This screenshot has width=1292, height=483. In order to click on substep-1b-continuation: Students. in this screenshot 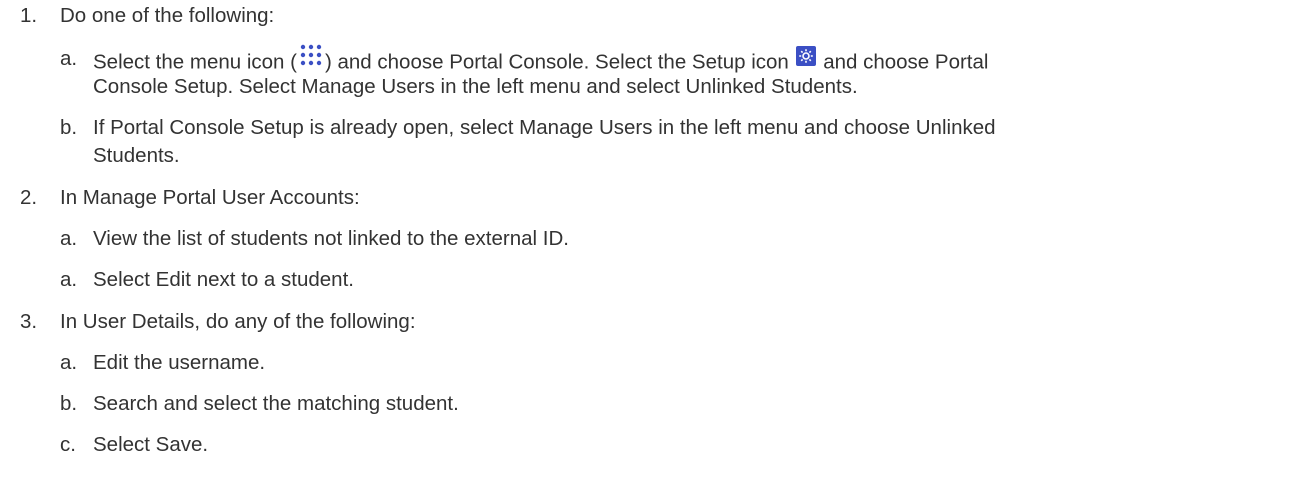, I will do `click(136, 156)`.